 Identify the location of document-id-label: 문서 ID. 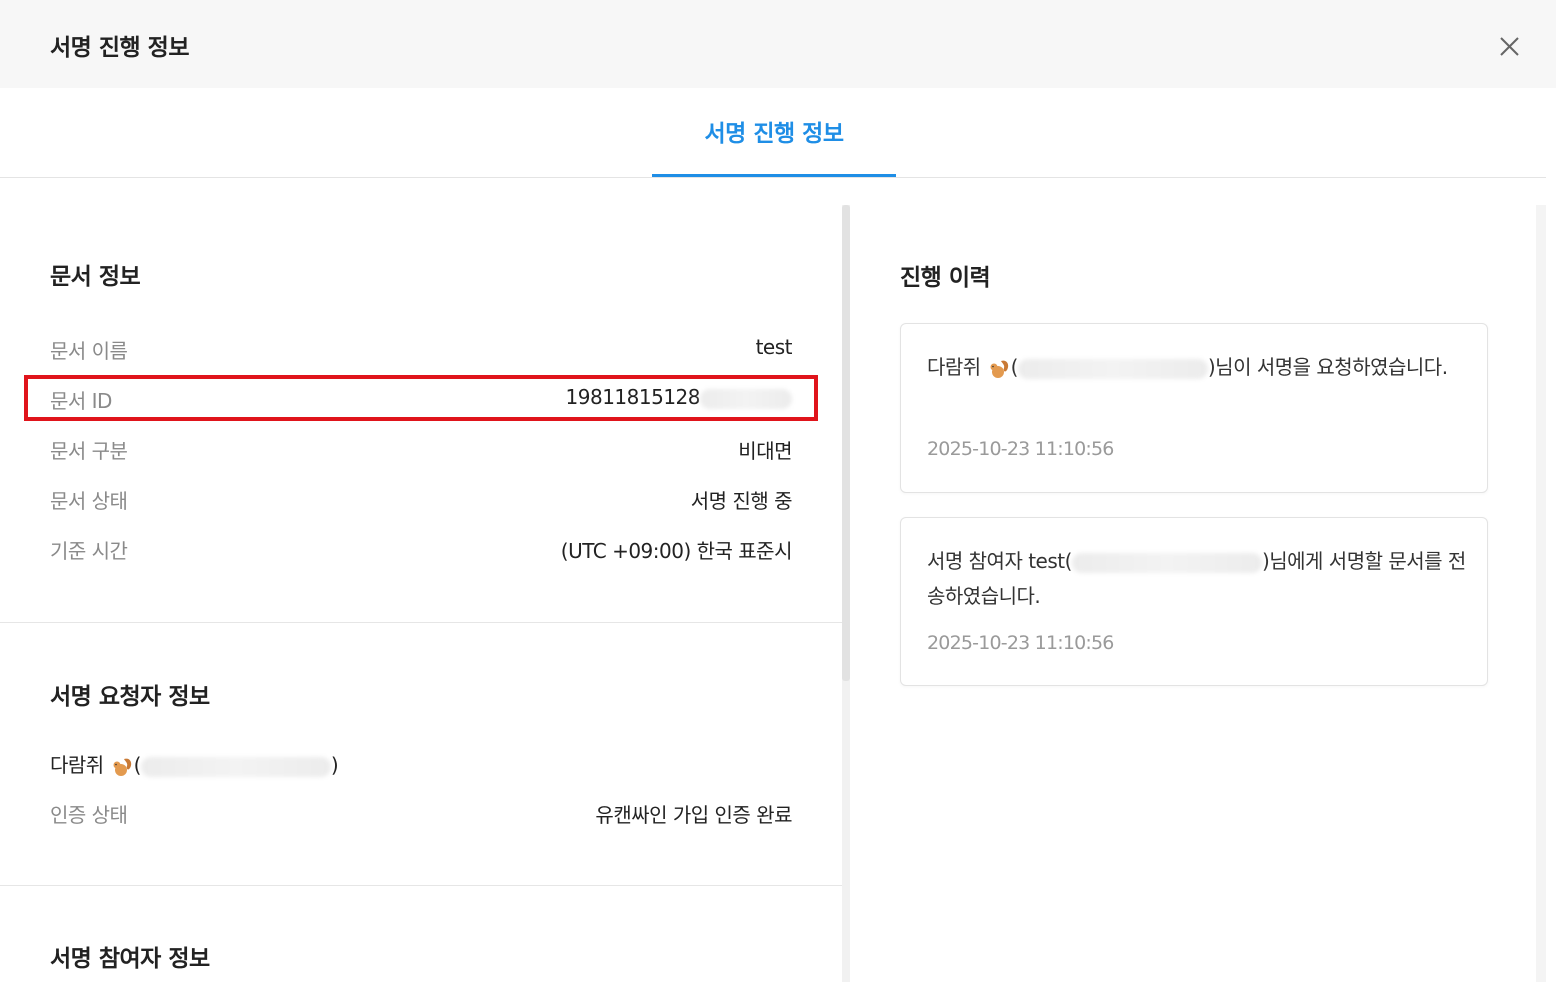
(81, 401).